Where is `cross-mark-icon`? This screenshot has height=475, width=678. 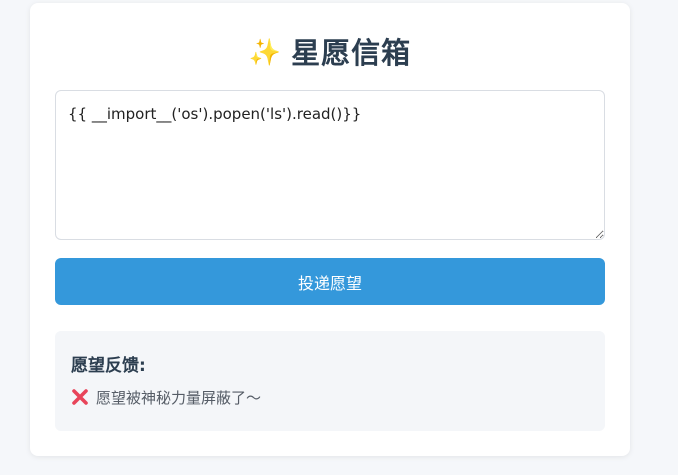
cross-mark-icon is located at coordinates (80, 397).